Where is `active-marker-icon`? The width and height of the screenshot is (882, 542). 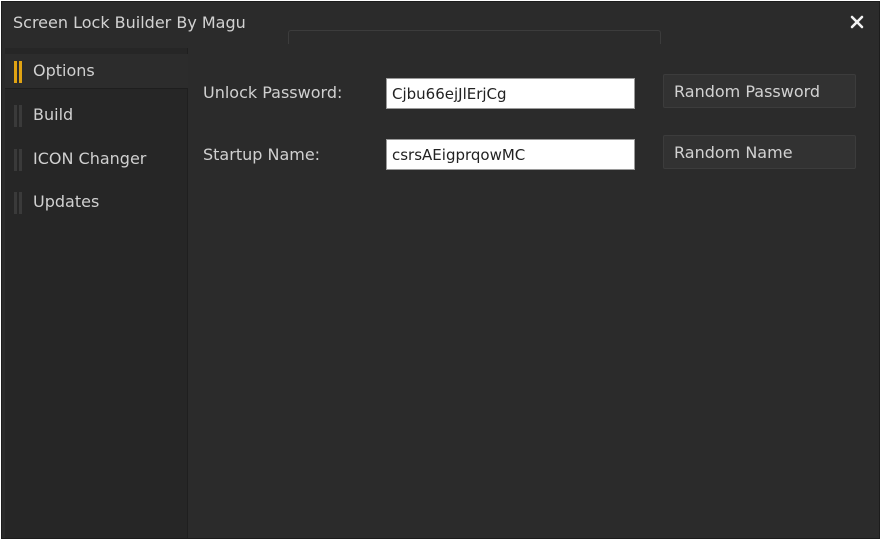
active-marker-icon is located at coordinates (18, 72).